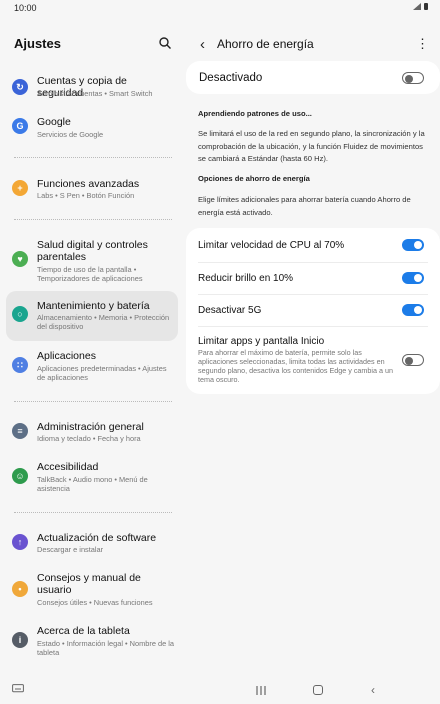 This screenshot has width=440, height=704. Describe the element at coordinates (20, 314) in the screenshot. I see `refresh-icon: ○` at that location.